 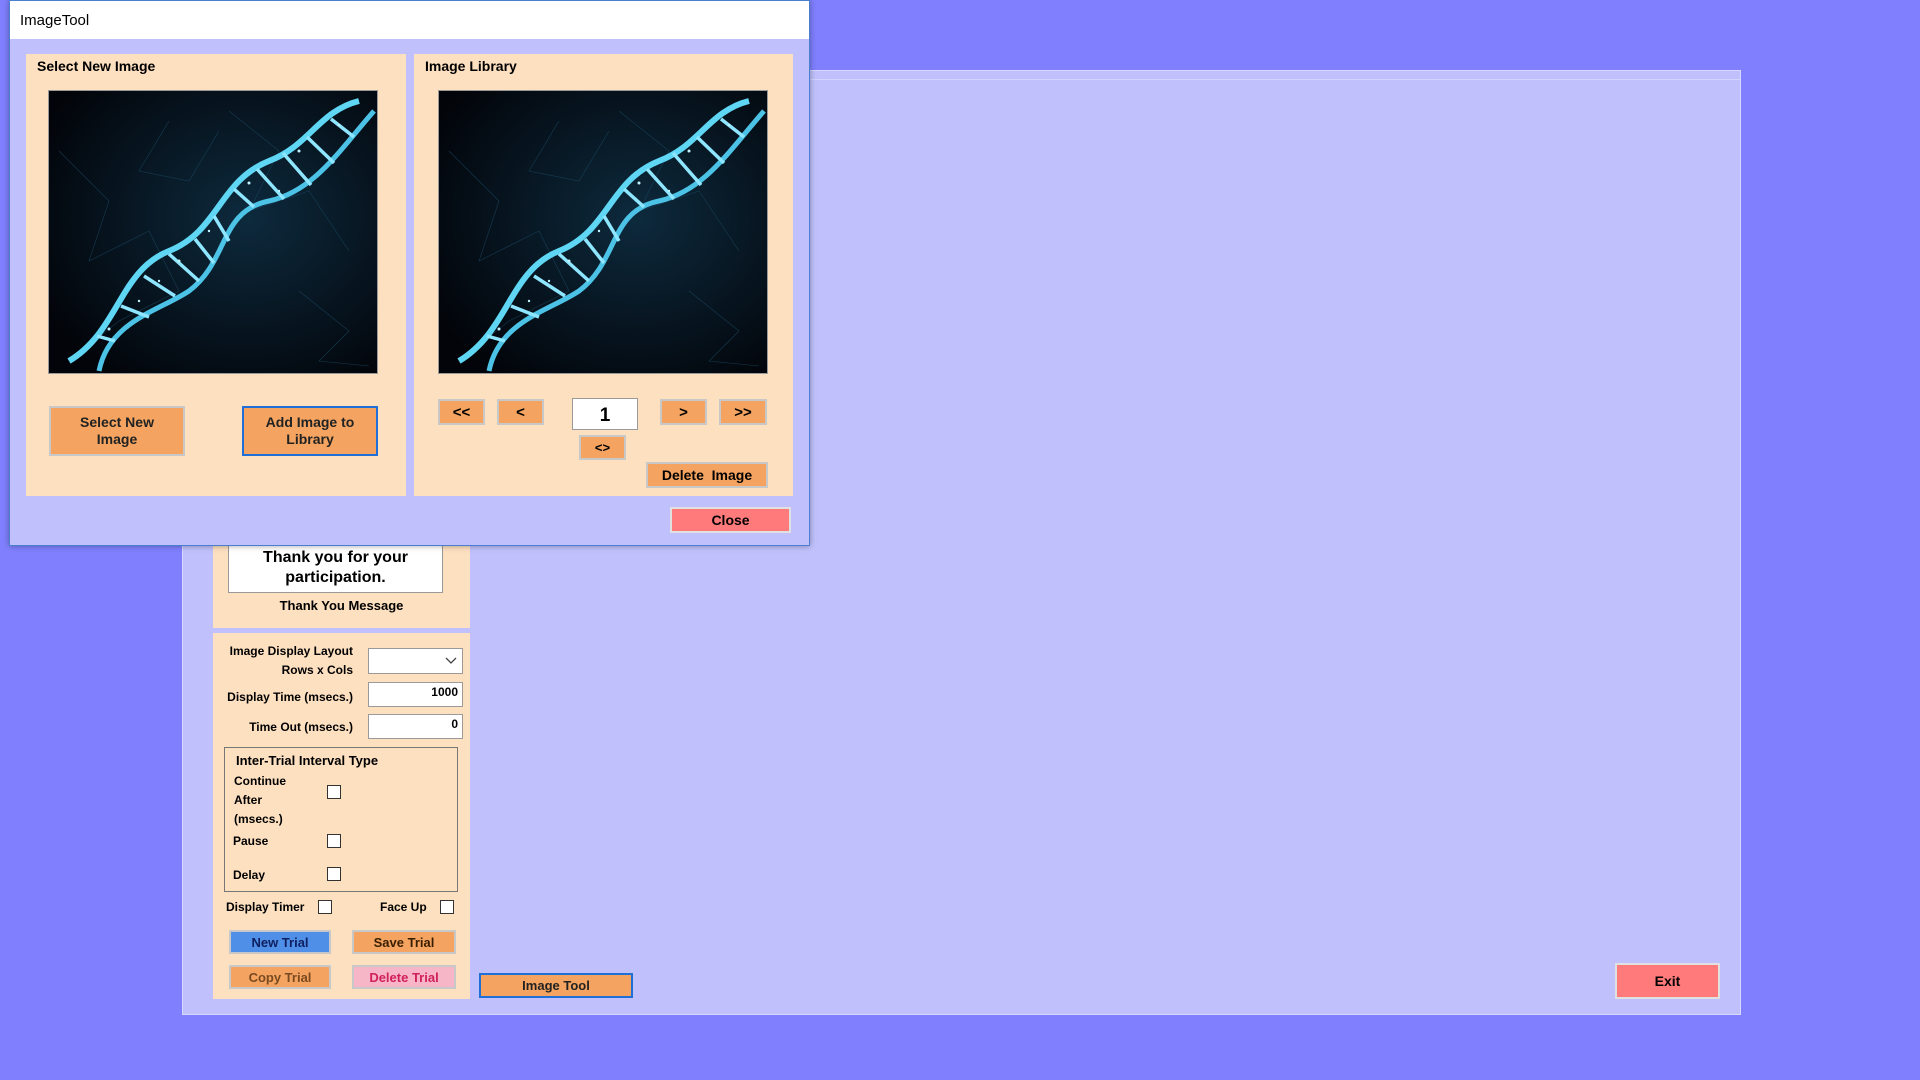 What do you see at coordinates (602, 447) in the screenshot?
I see `toggle-image-button: <>` at bounding box center [602, 447].